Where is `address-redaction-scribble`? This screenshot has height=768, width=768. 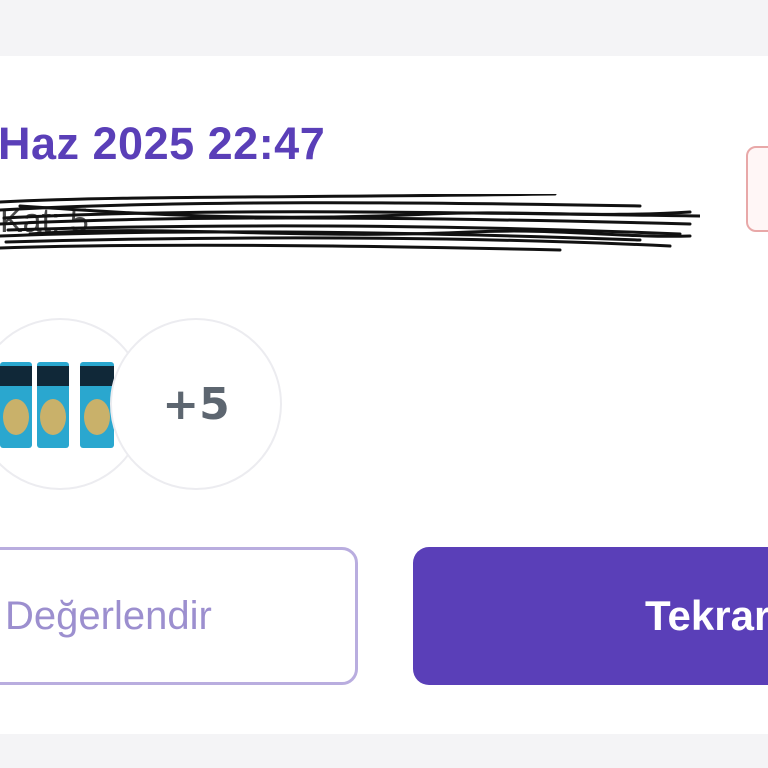
address-redaction-scribble is located at coordinates (350, 223).